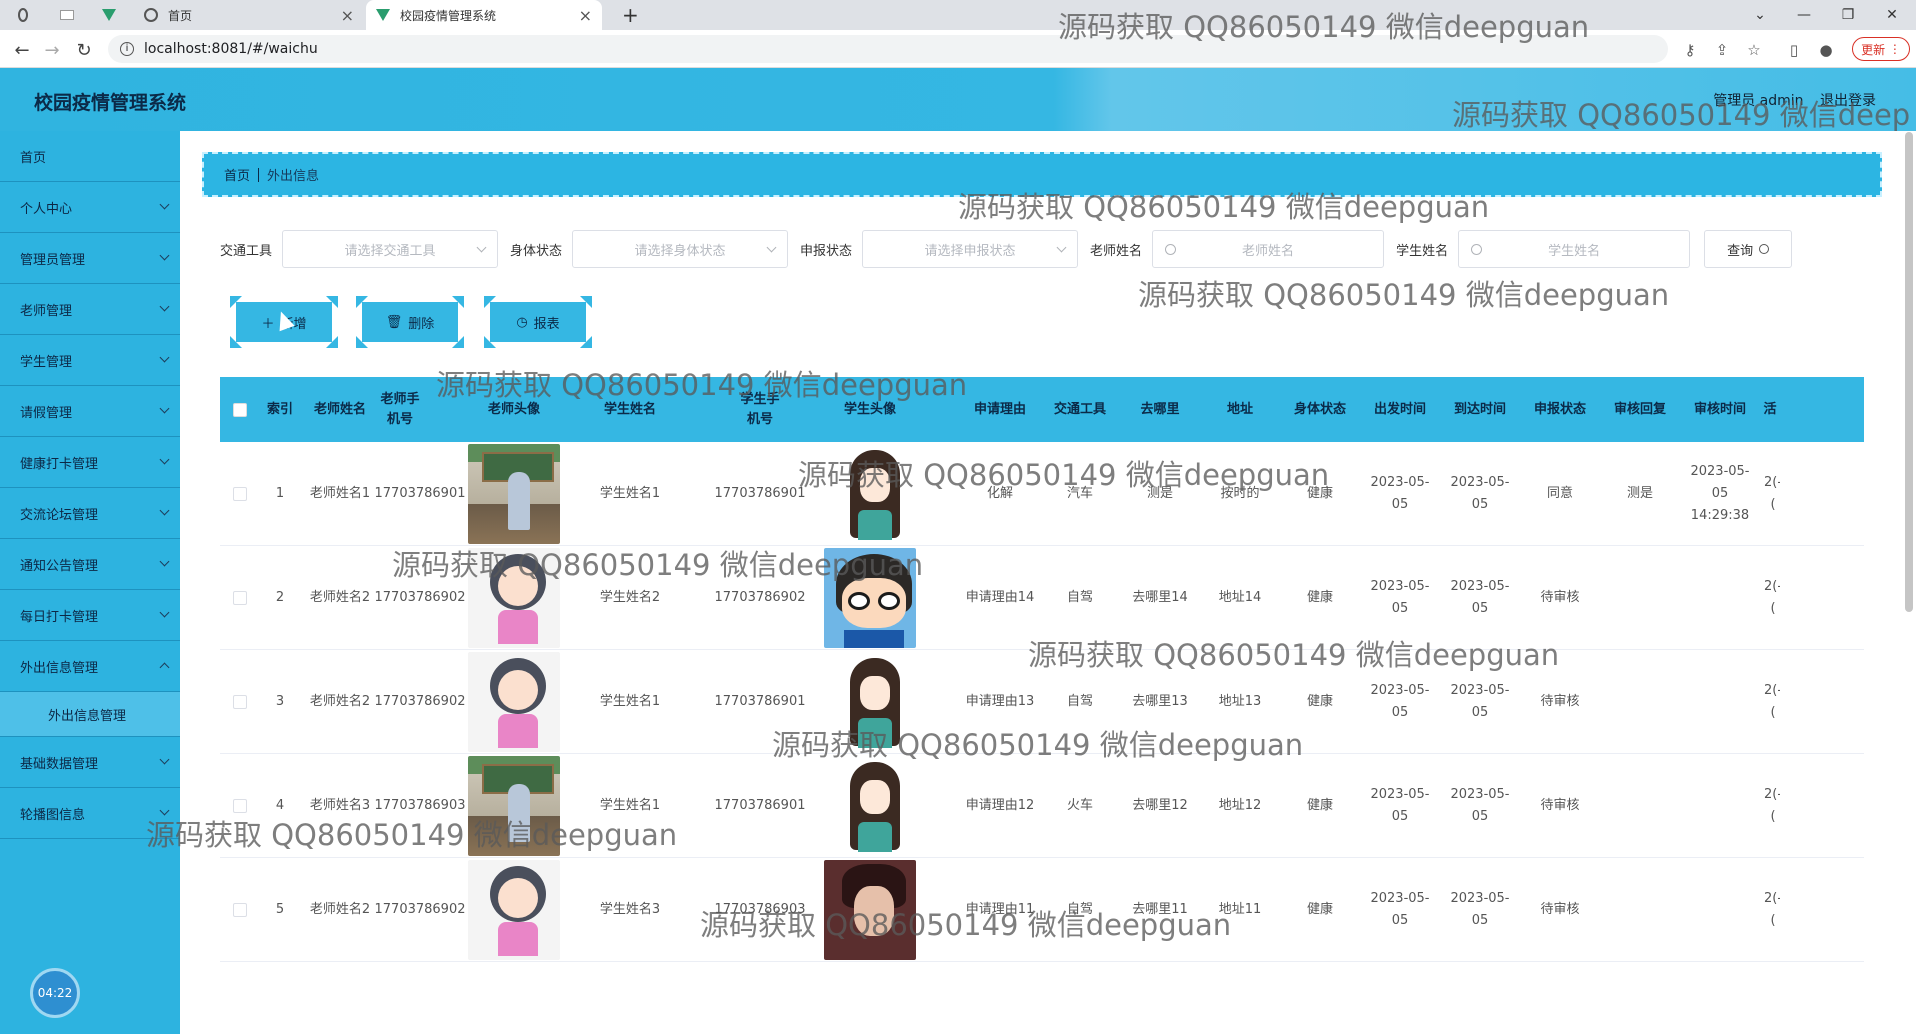  I want to click on breadcrumb-home: 首页, so click(237, 174).